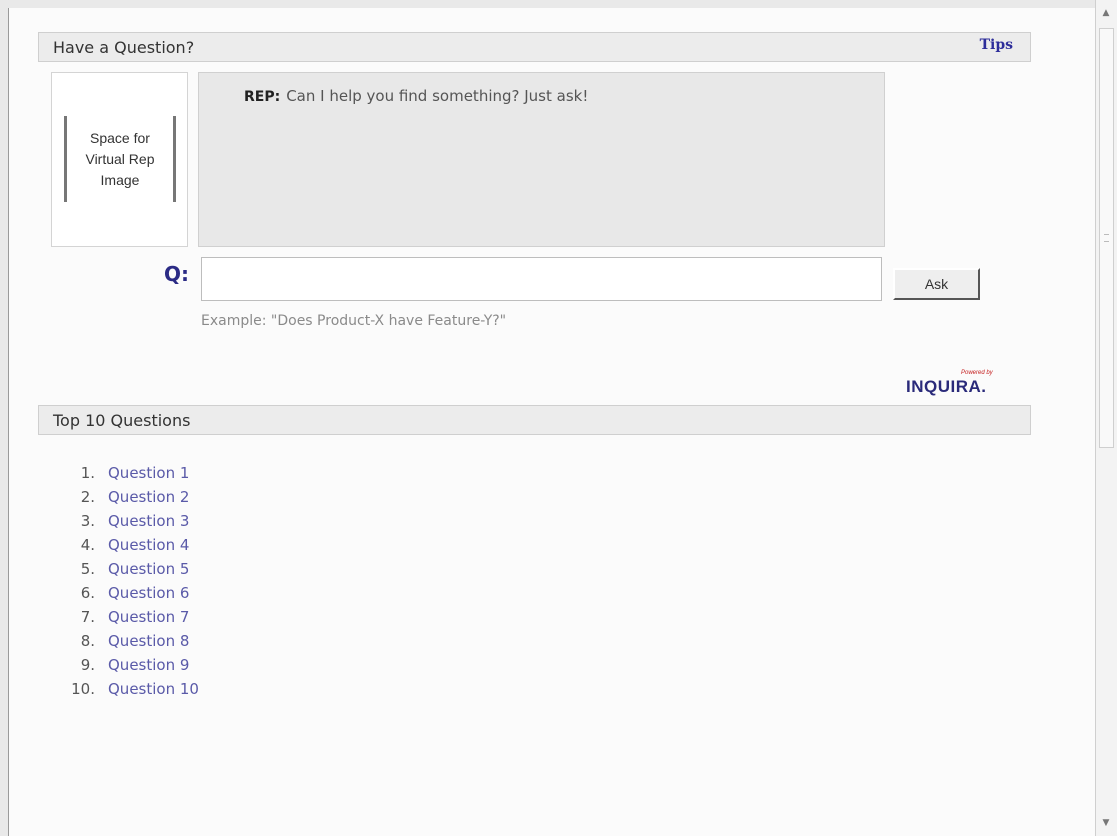 This screenshot has width=1117, height=836. Describe the element at coordinates (1106, 13) in the screenshot. I see `scroll-up-arrow-icon: ▲` at that location.